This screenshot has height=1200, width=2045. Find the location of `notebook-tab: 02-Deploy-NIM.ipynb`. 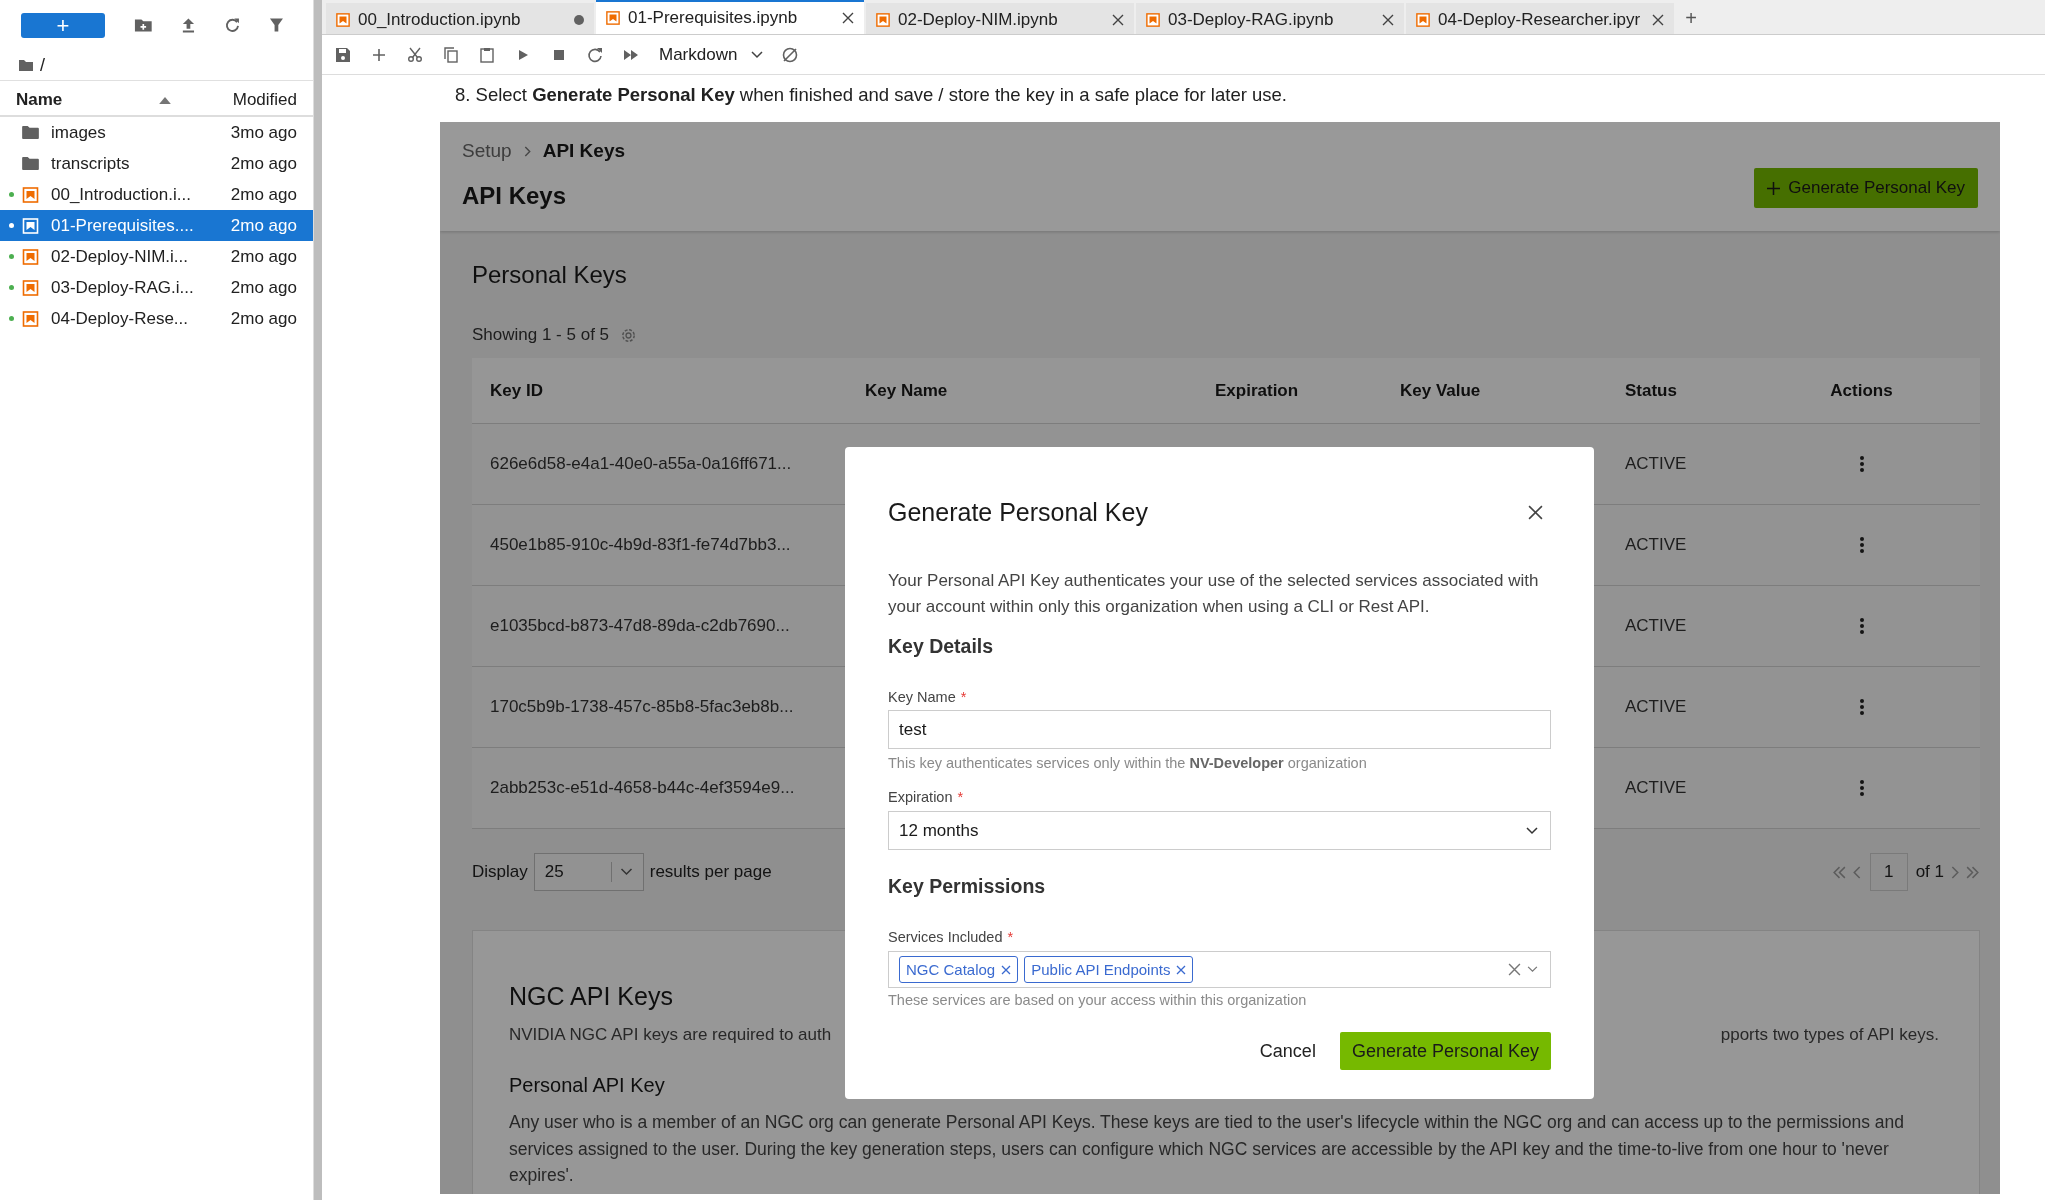

notebook-tab: 02-Deploy-NIM.ipynb is located at coordinates (1000, 18).